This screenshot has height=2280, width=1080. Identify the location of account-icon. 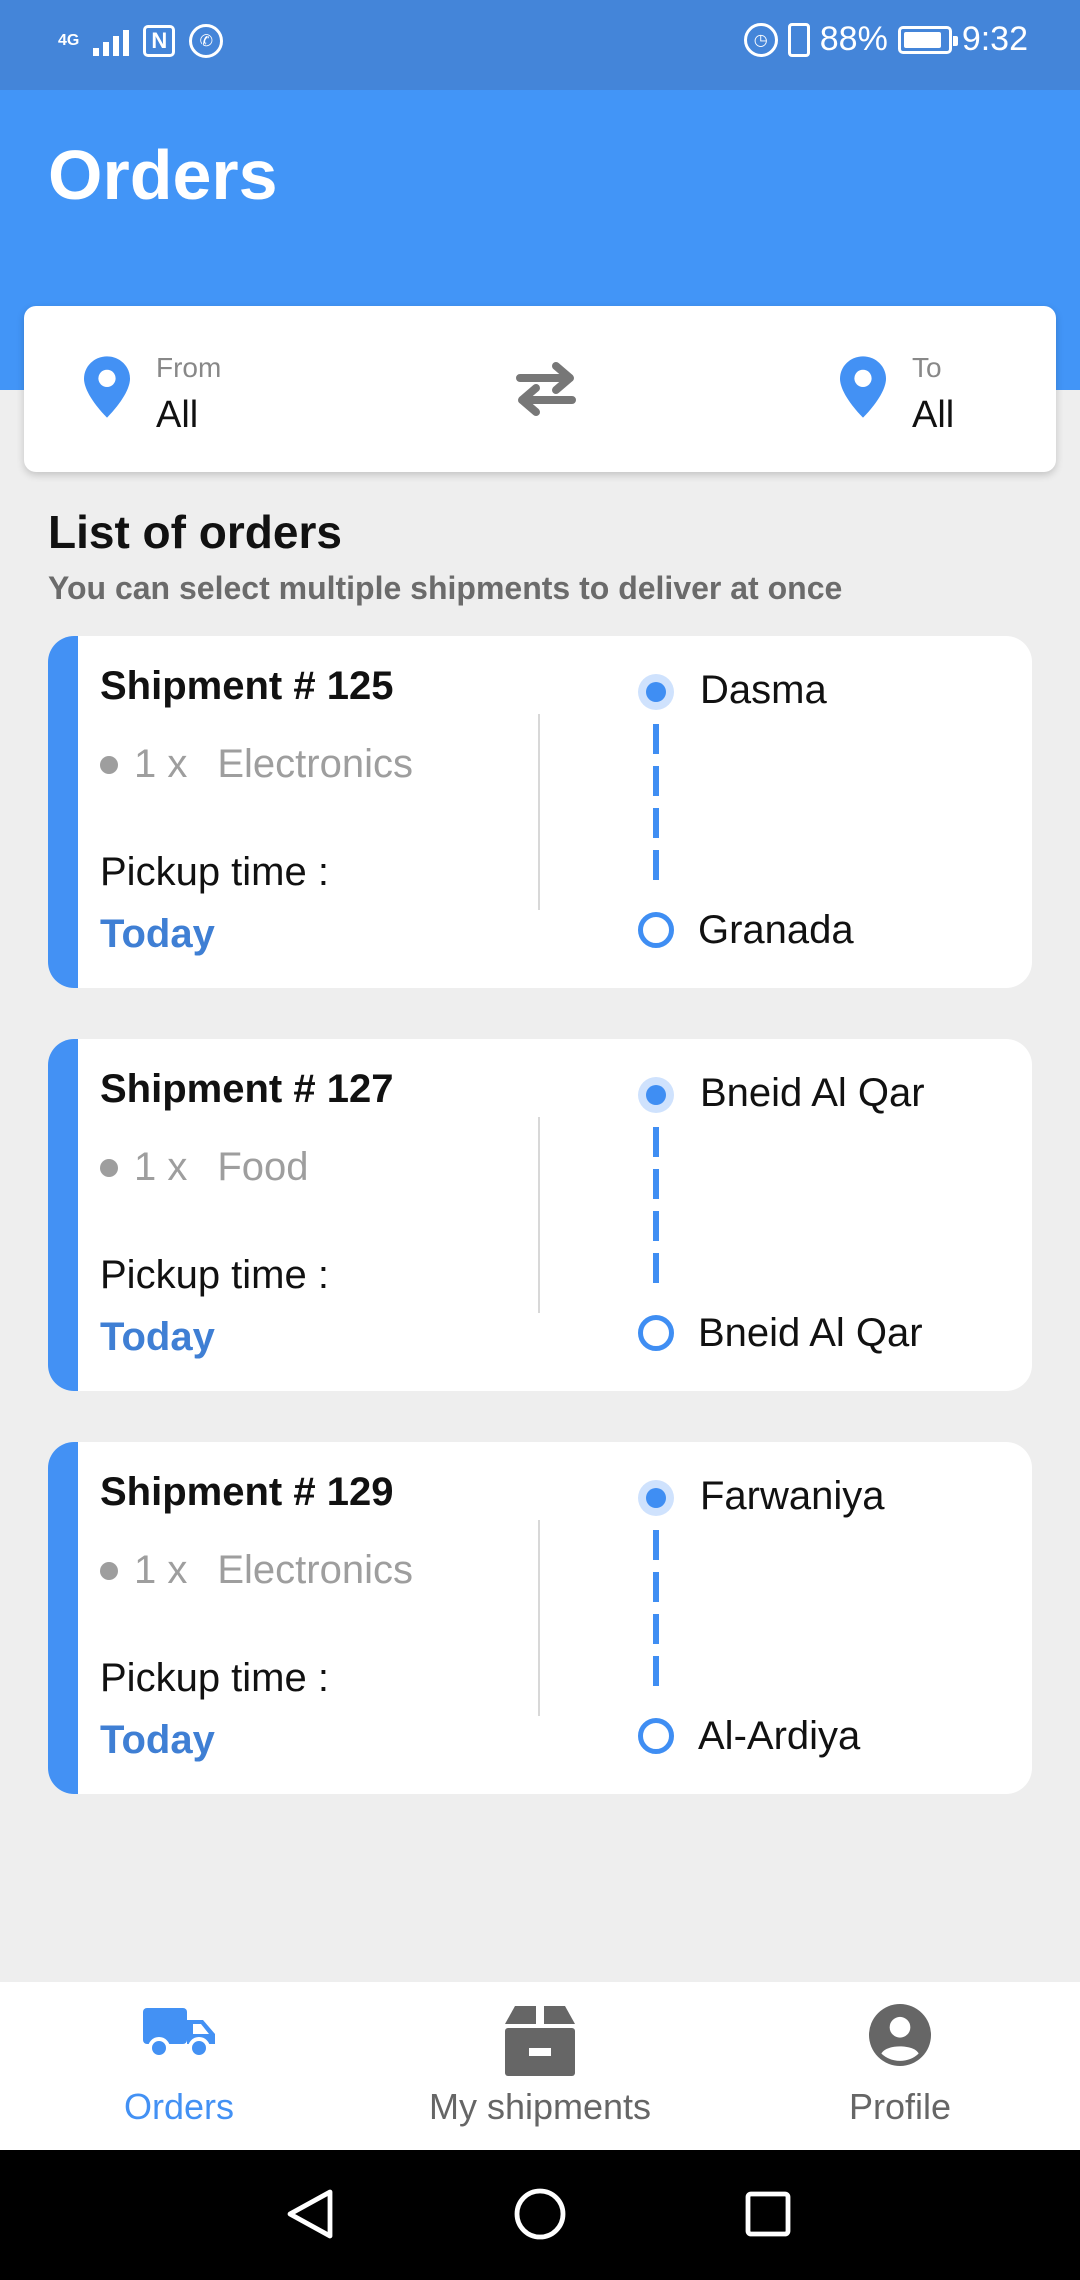
(900, 2035).